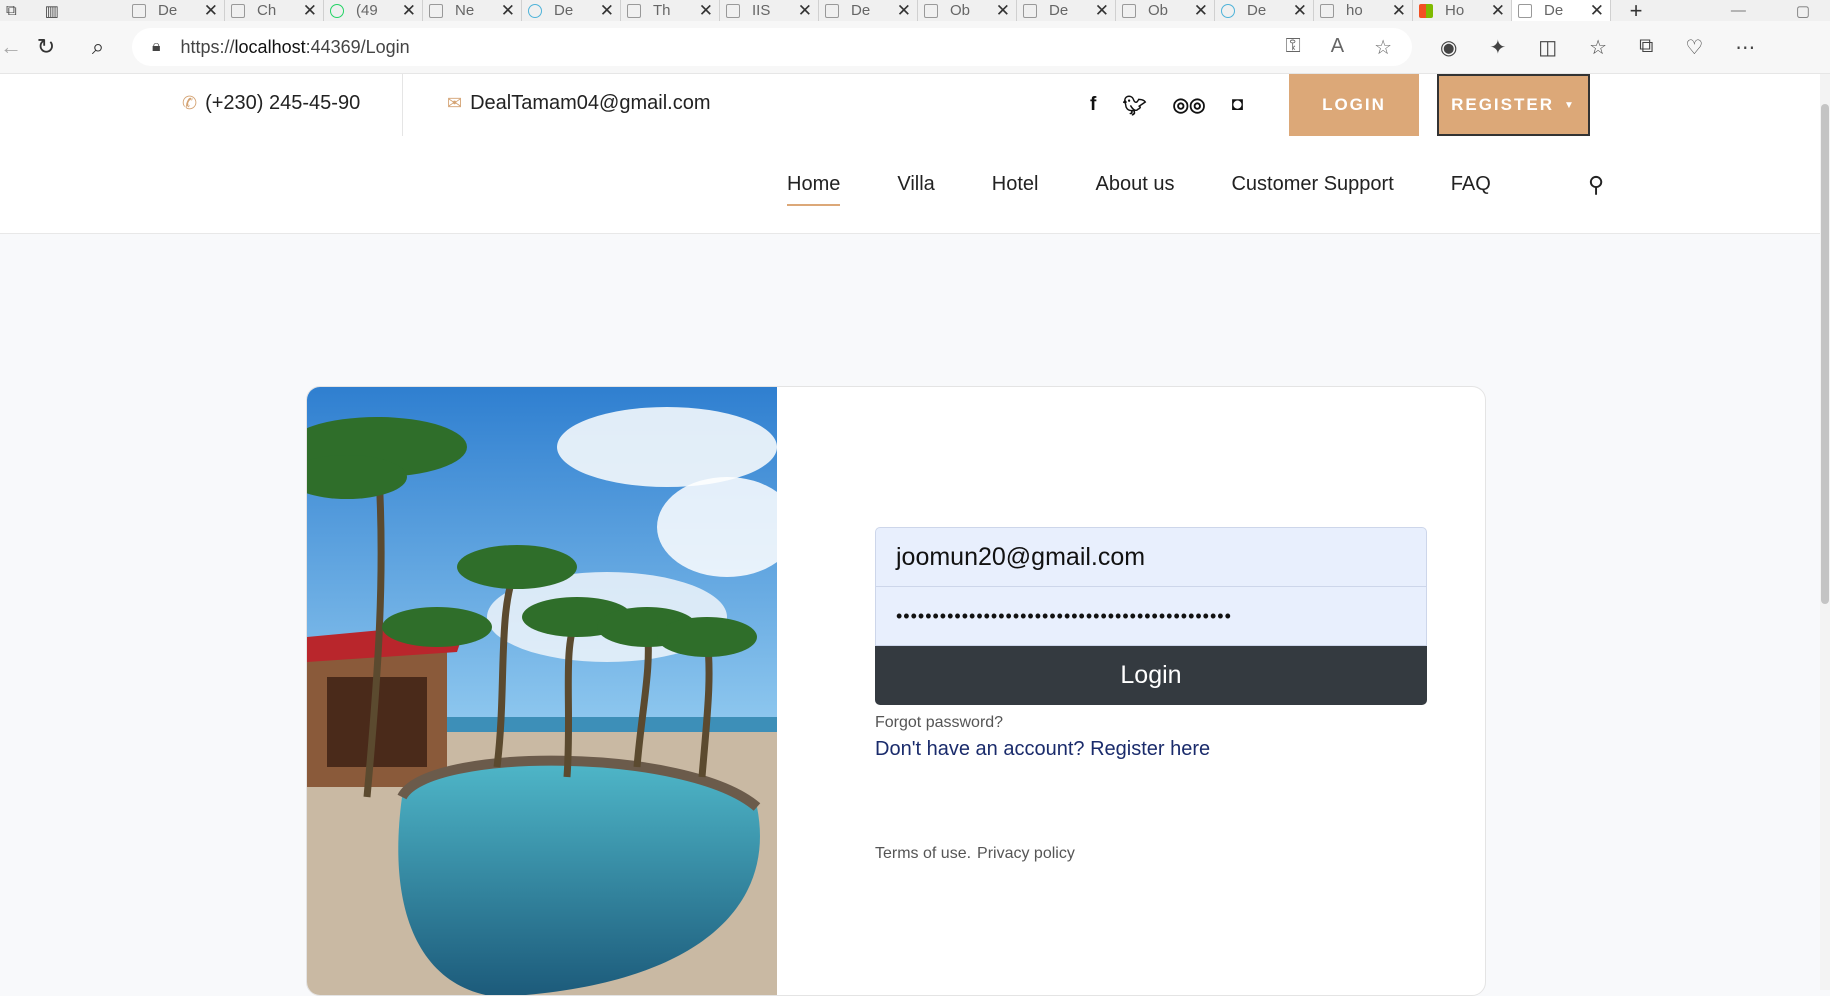 The height and width of the screenshot is (996, 1830). I want to click on browser-tab: Ch ✕, so click(274, 10).